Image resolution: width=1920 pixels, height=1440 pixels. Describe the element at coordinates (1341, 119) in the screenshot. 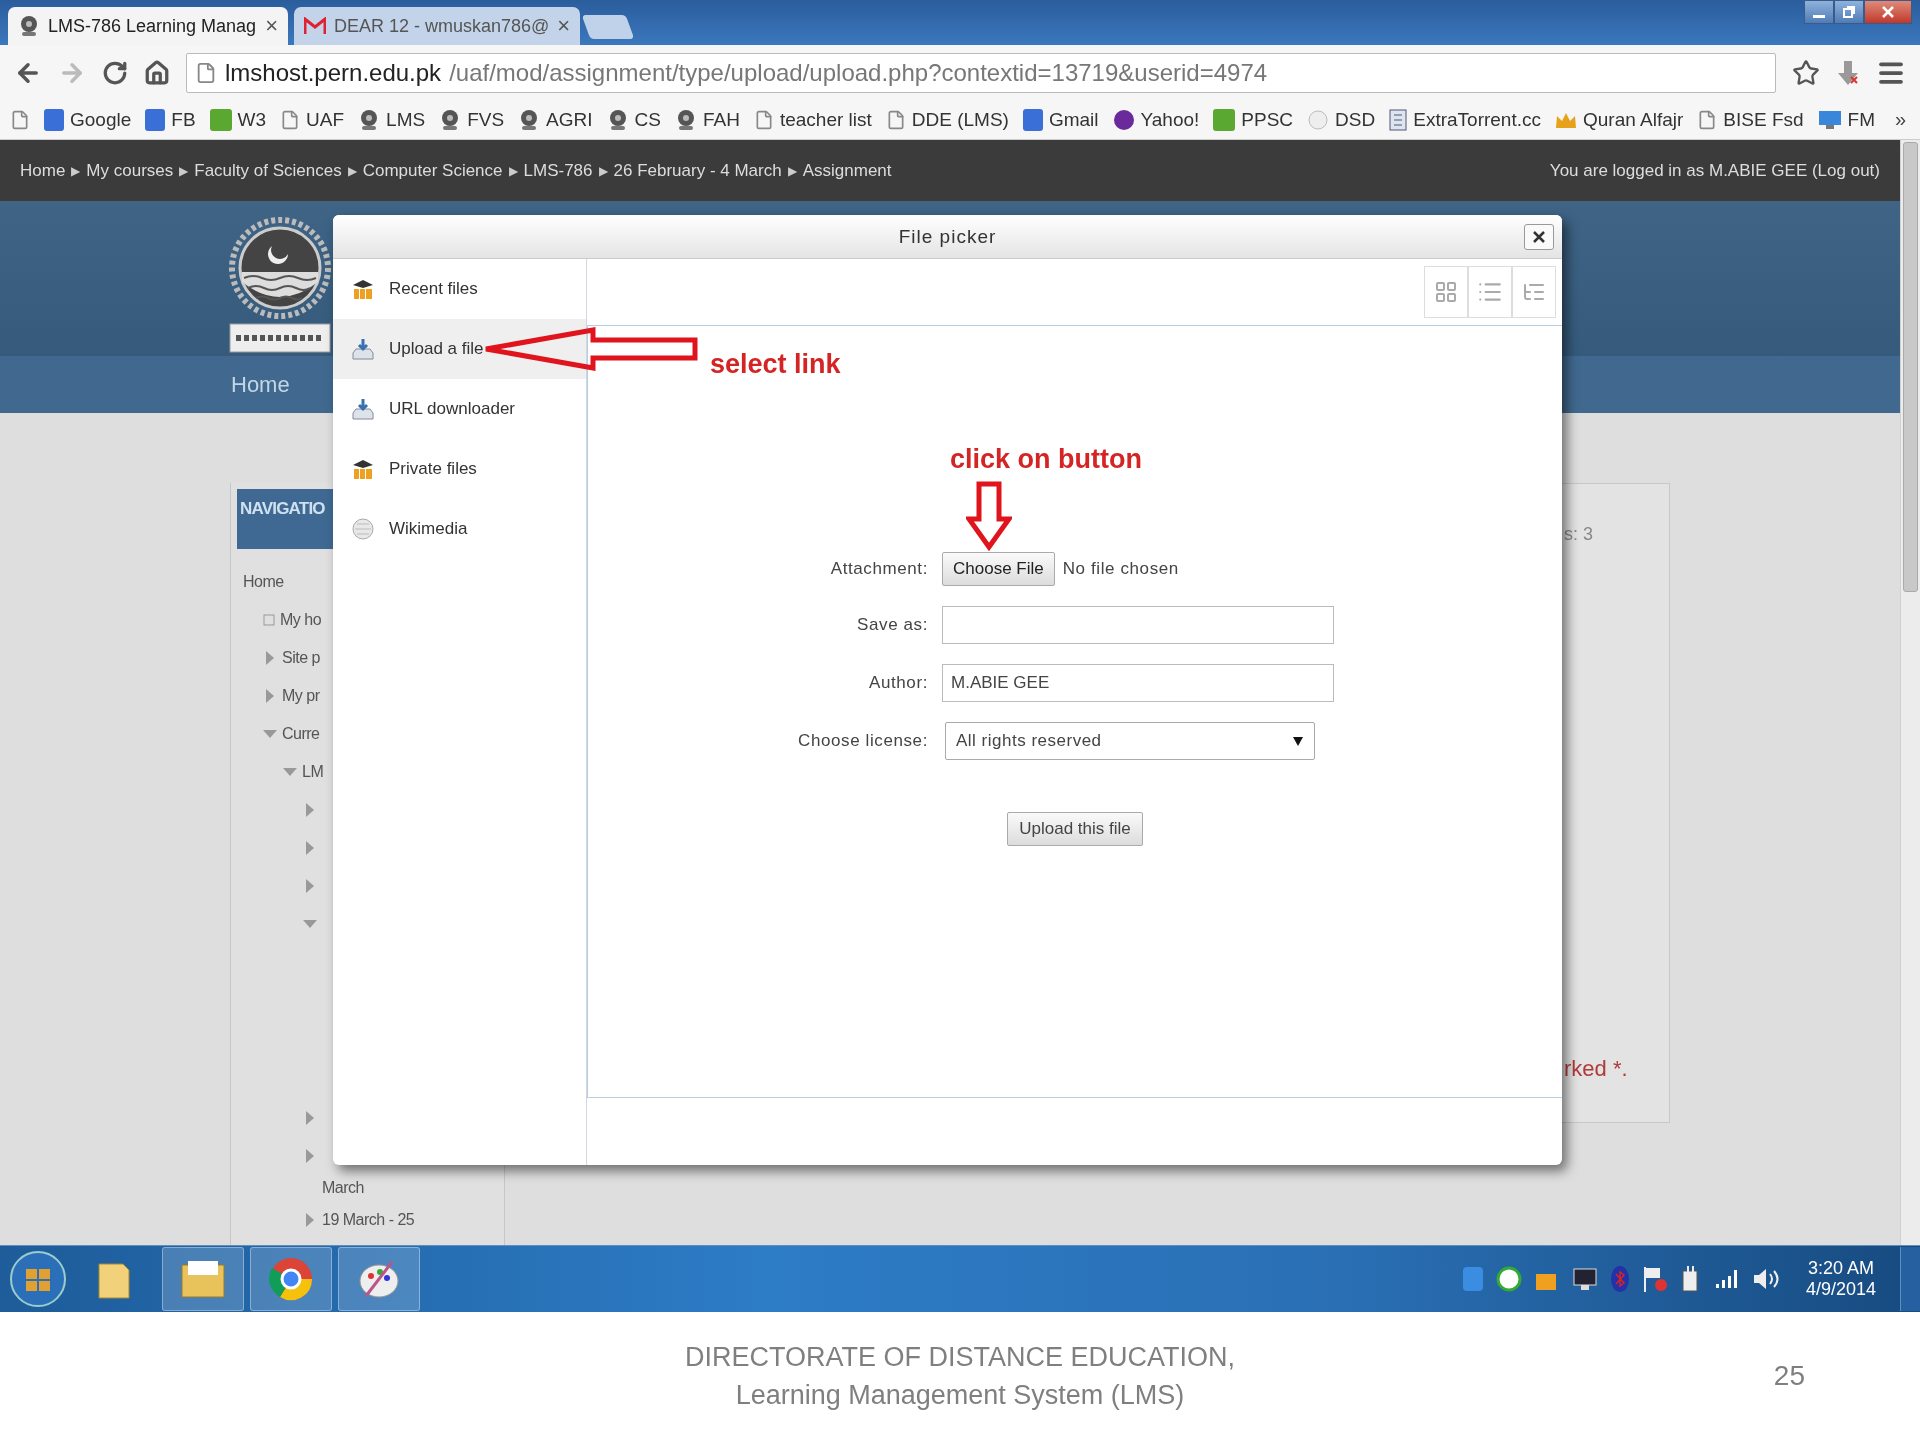

I see `bookmark: DSD` at that location.